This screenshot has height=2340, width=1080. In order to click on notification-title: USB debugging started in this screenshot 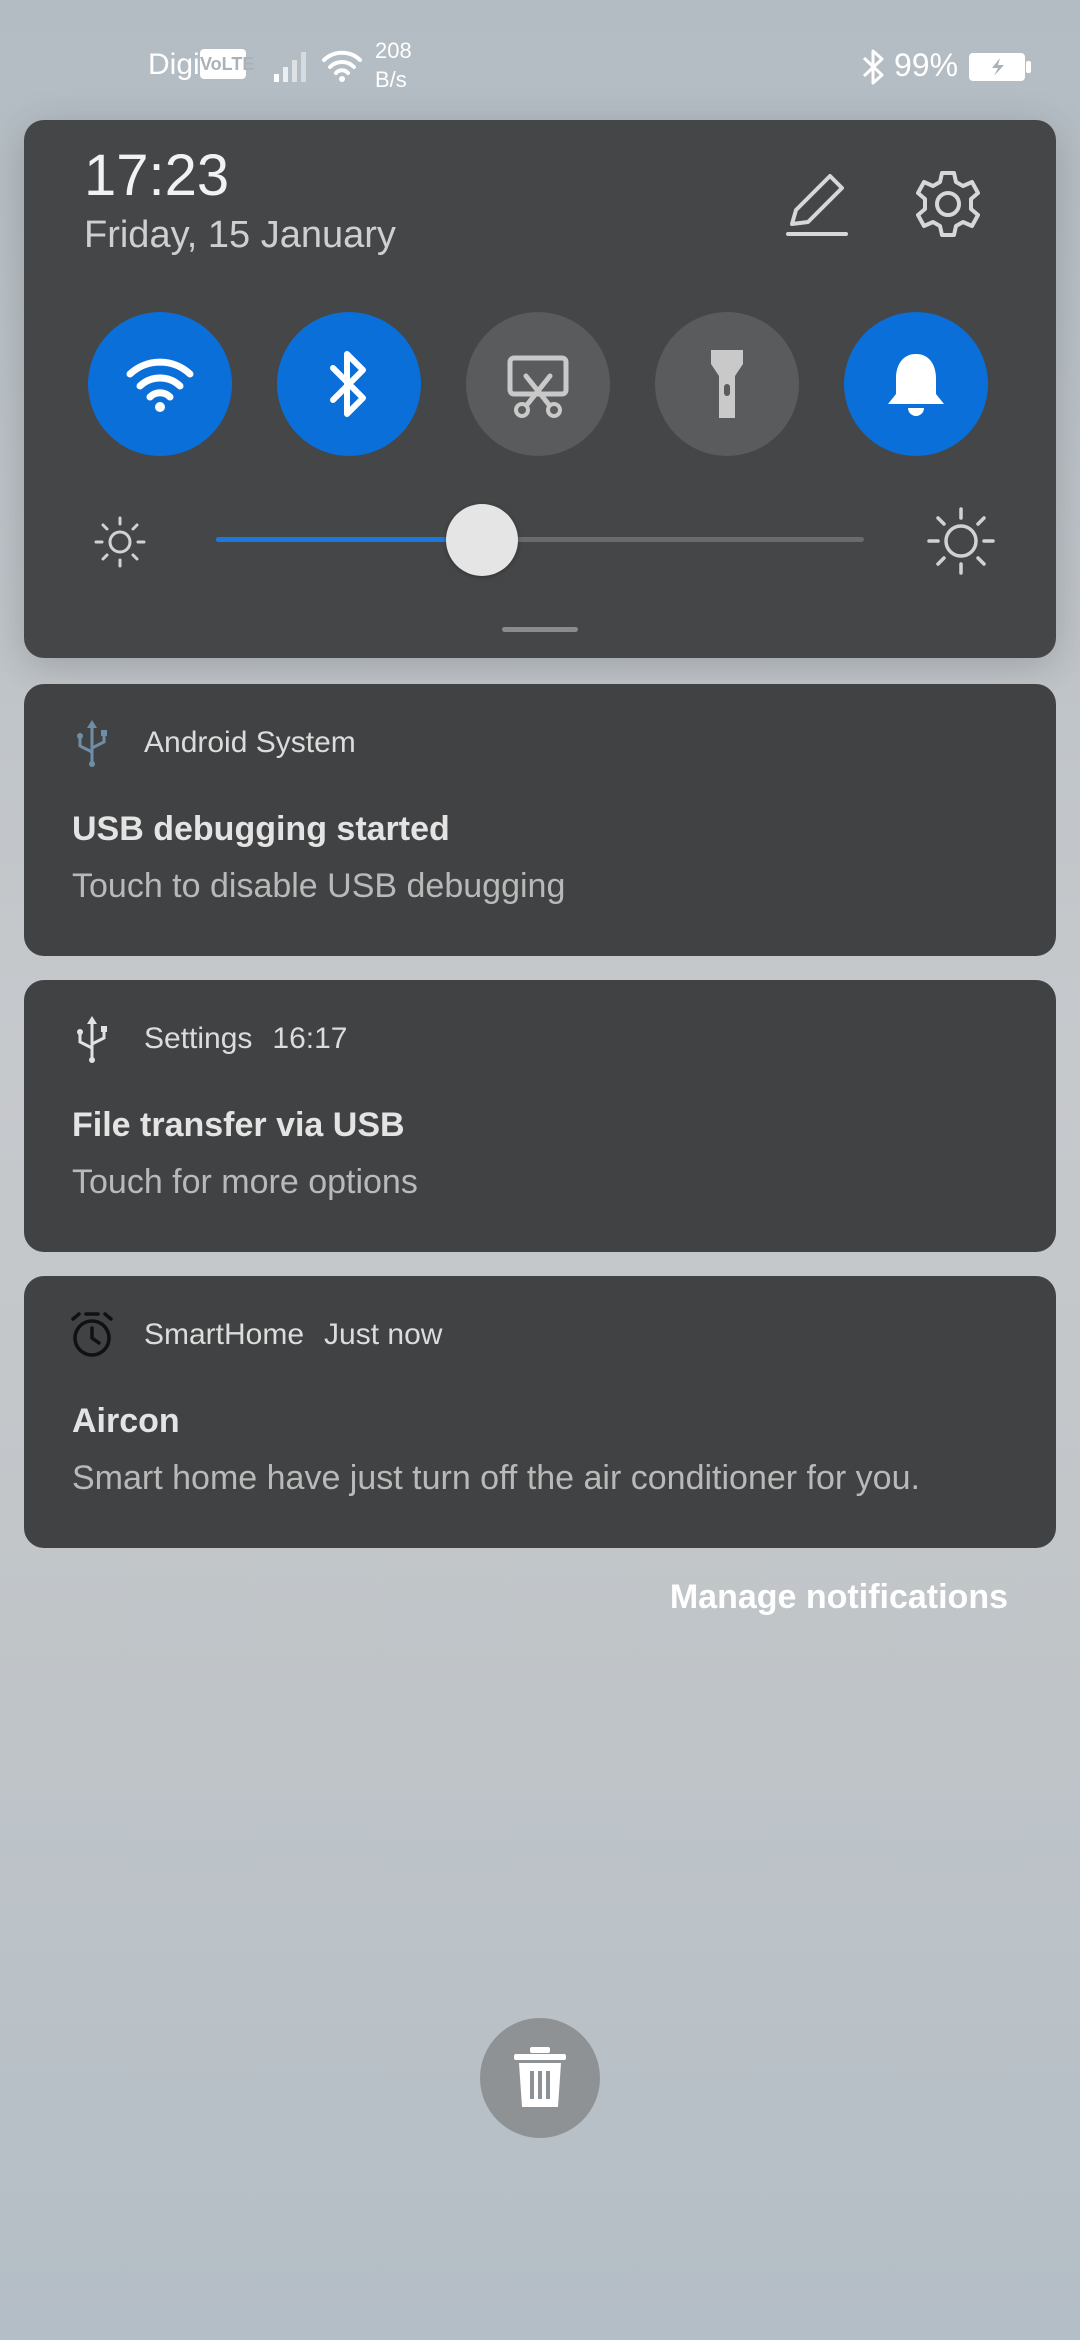, I will do `click(261, 829)`.